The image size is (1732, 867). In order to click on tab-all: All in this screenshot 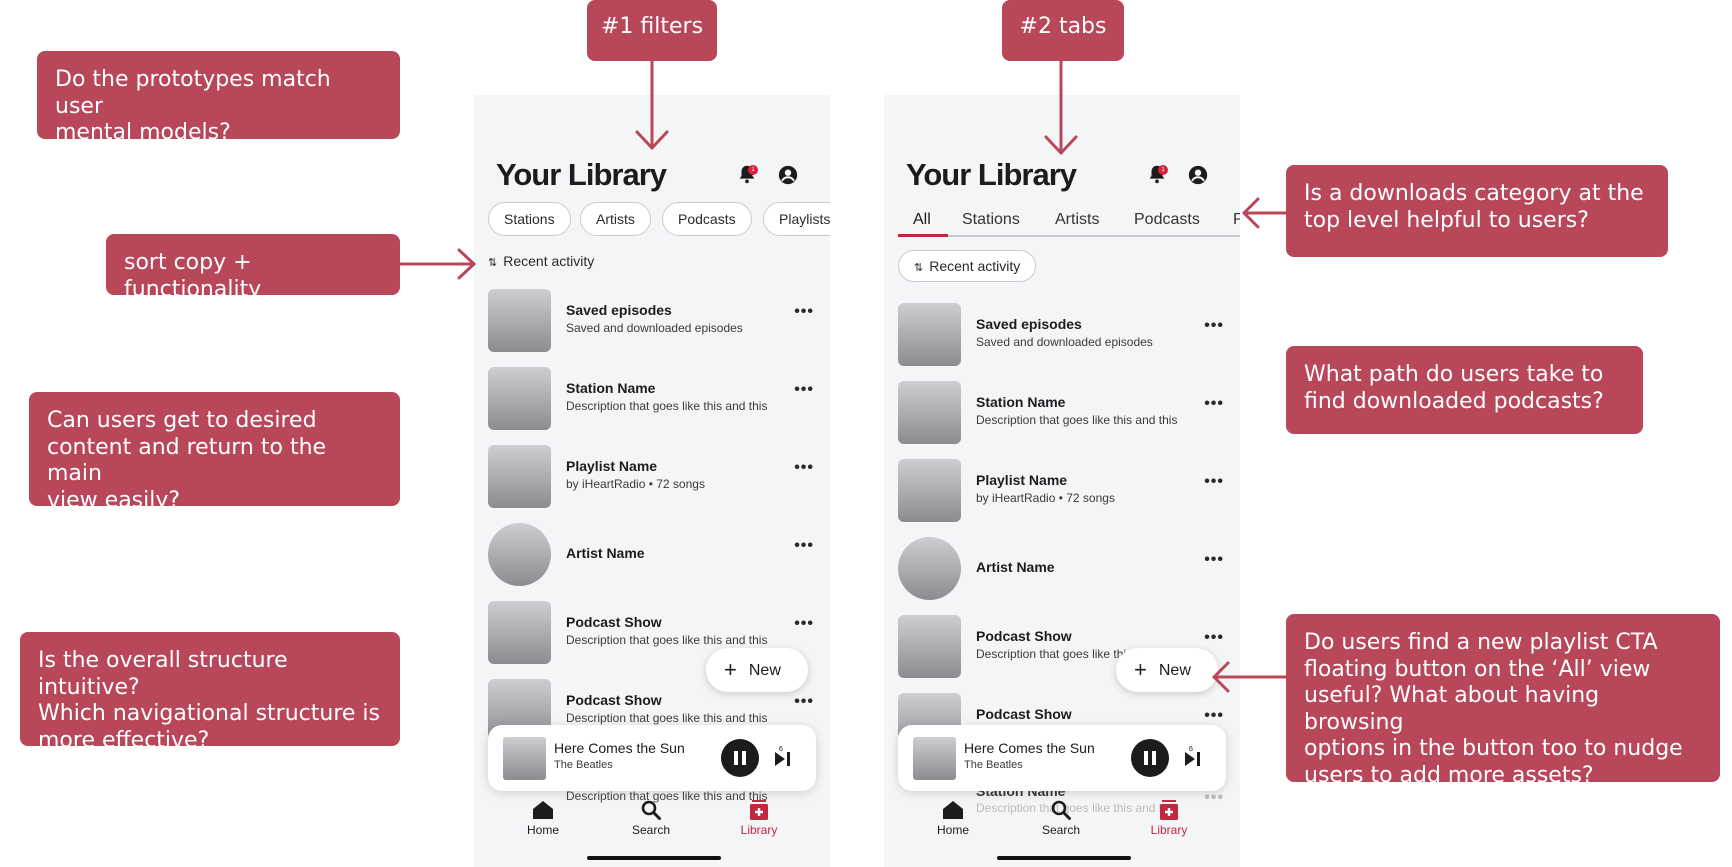, I will do `click(922, 220)`.